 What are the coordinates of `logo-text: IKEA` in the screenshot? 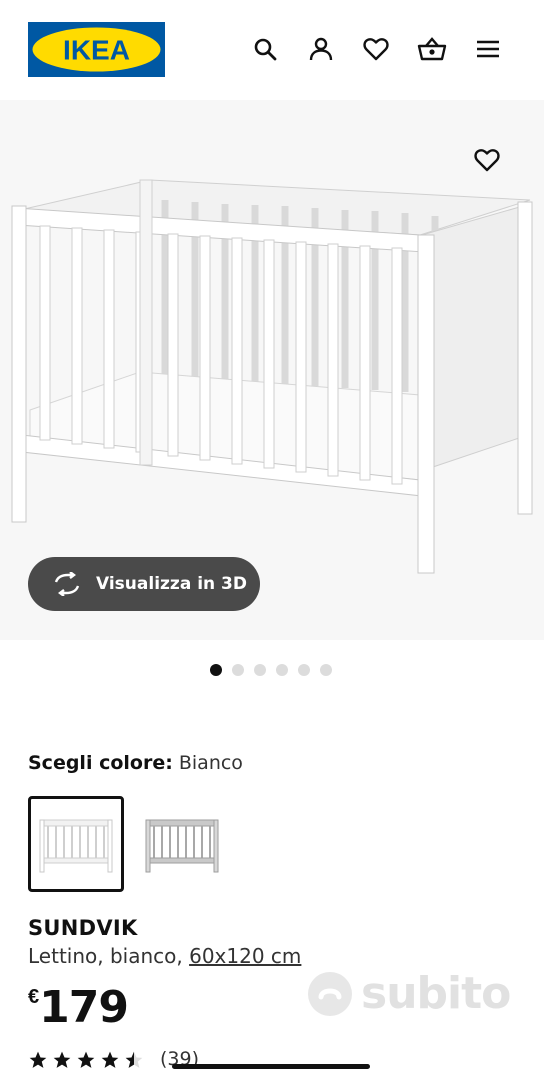 It's located at (96, 50).